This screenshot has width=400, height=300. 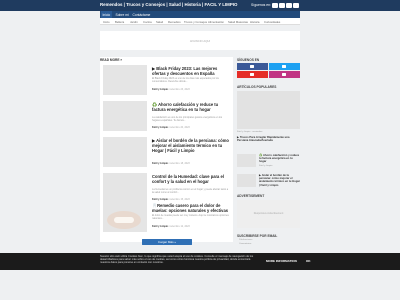 What do you see at coordinates (268, 110) in the screenshot?
I see `popular-featured-image` at bounding box center [268, 110].